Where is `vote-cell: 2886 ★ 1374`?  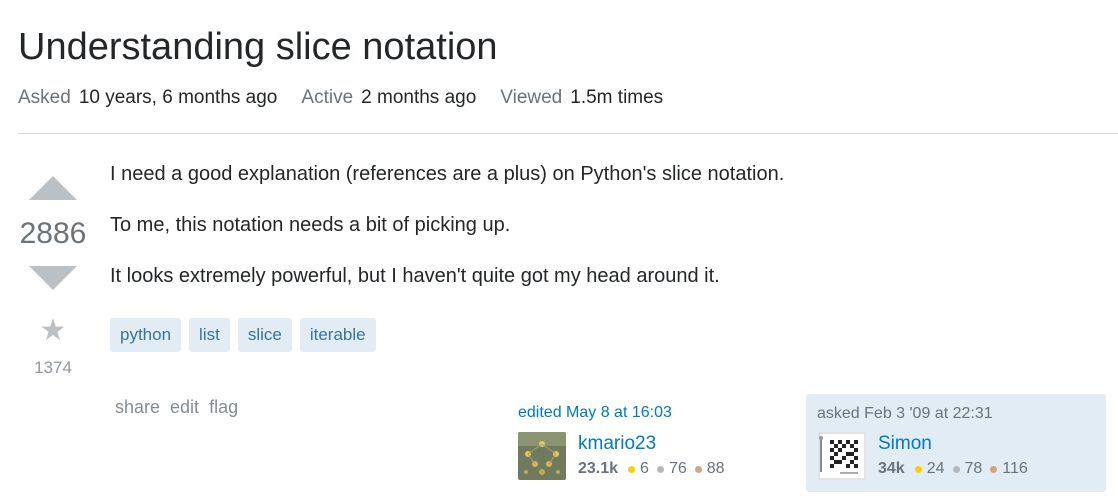 vote-cell: 2886 ★ 1374 is located at coordinates (53, 273).